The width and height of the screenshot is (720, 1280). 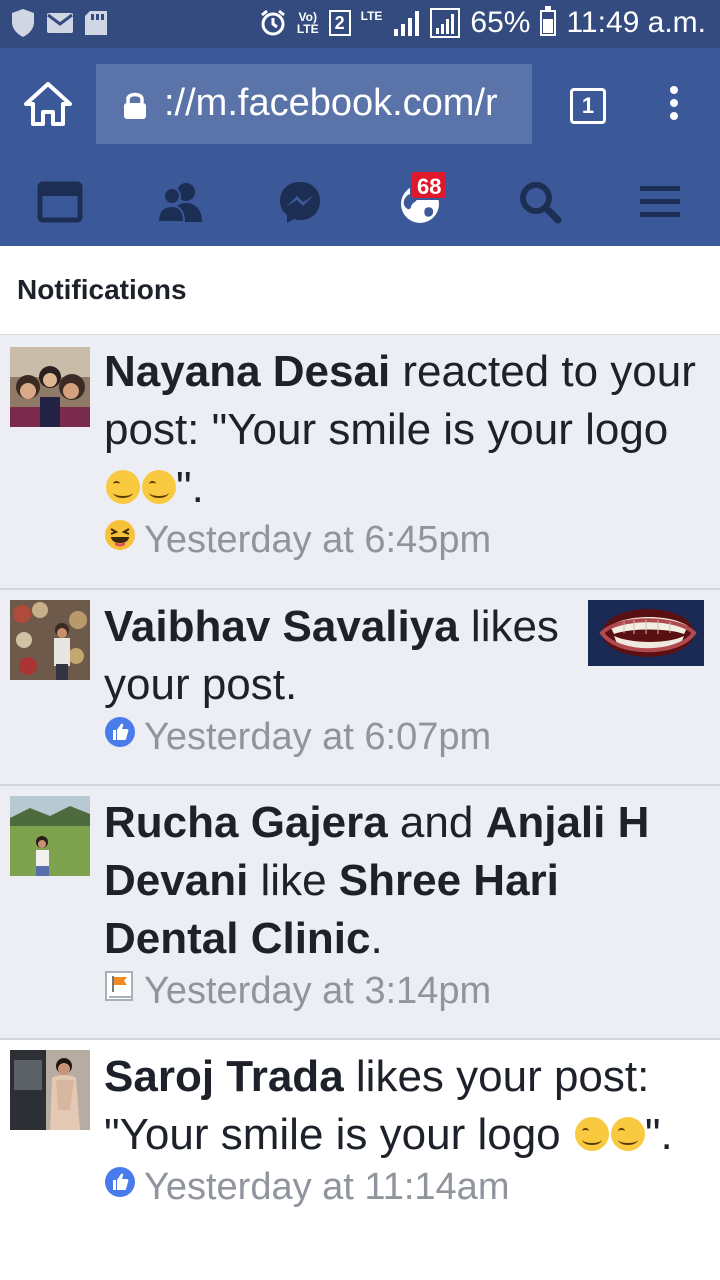 What do you see at coordinates (500, 22) in the screenshot?
I see `battery-percent: 65%` at bounding box center [500, 22].